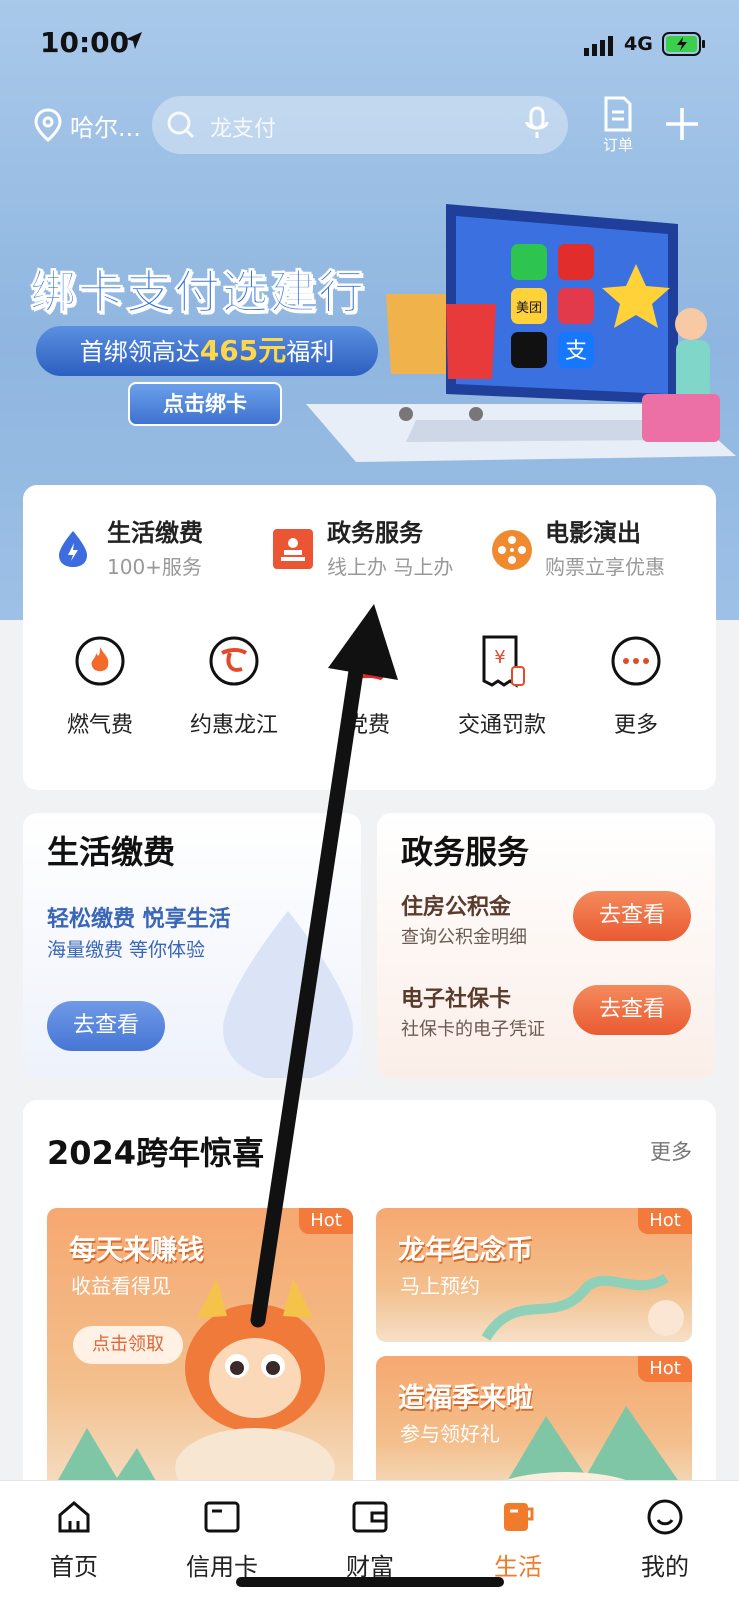  What do you see at coordinates (121, 1286) in the screenshot?
I see `tile-subtitle: 收益看得见` at bounding box center [121, 1286].